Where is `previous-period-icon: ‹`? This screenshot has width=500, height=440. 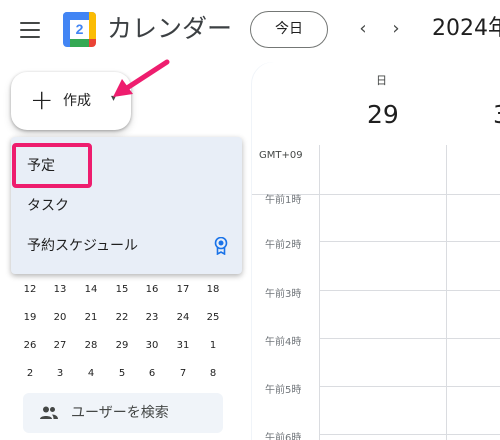
previous-period-icon: ‹ is located at coordinates (363, 29).